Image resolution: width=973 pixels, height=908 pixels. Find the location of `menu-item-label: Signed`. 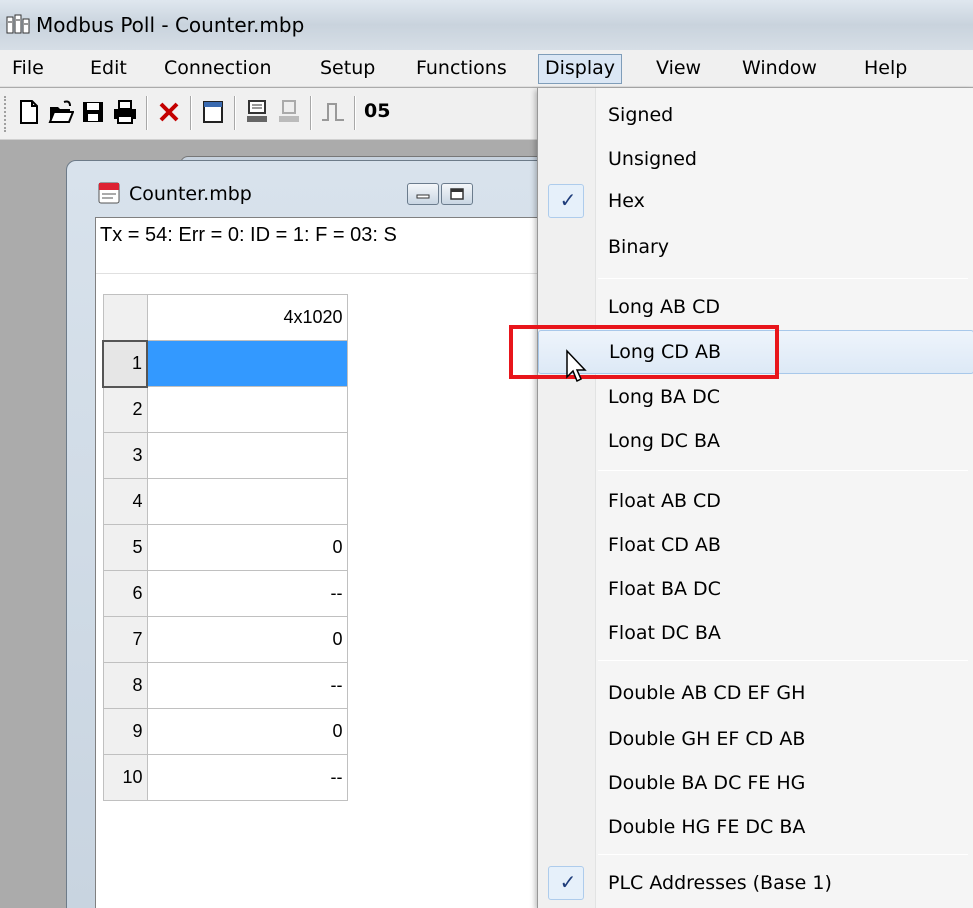

menu-item-label: Signed is located at coordinates (641, 115).